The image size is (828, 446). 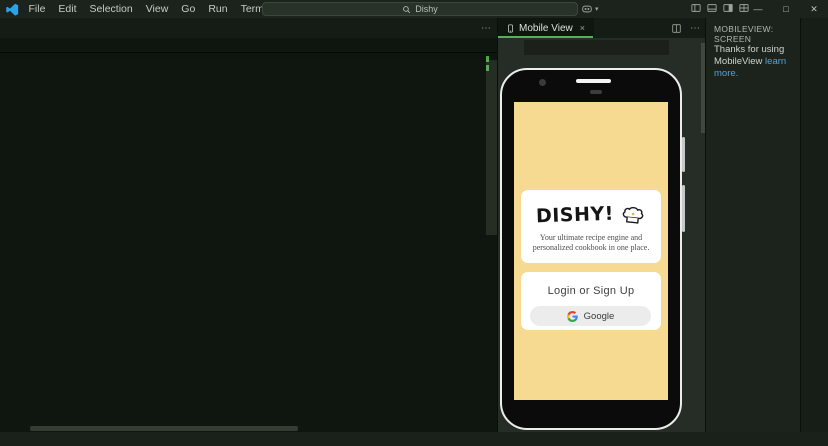 What do you see at coordinates (597, 9) in the screenshot?
I see `chevron-down-icon: ▾` at bounding box center [597, 9].